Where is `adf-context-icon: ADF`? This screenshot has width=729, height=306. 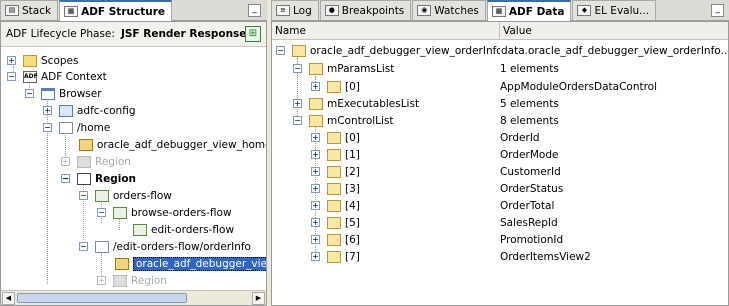 adf-context-icon: ADF is located at coordinates (30, 76).